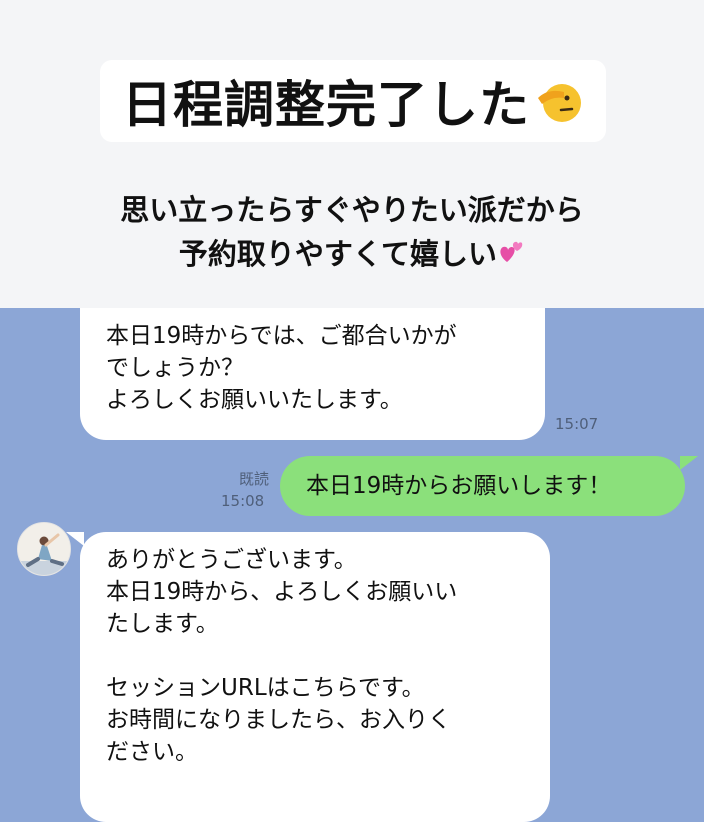  Describe the element at coordinates (559, 101) in the screenshot. I see `saluting-face-icon` at that location.